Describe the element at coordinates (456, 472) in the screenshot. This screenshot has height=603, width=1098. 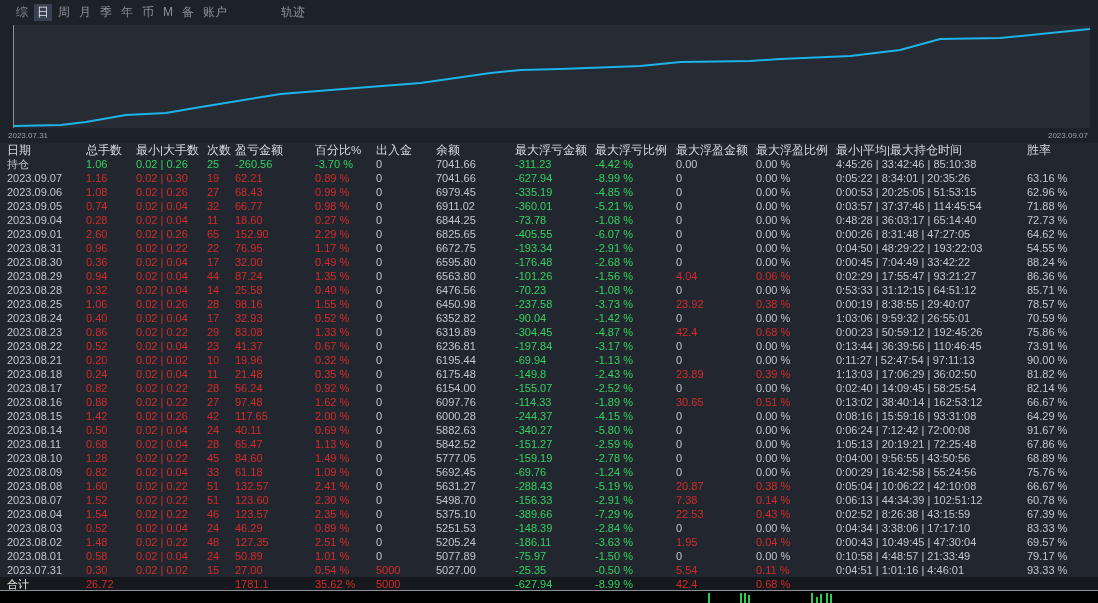
I see `table-cell: 5692.45` at that location.